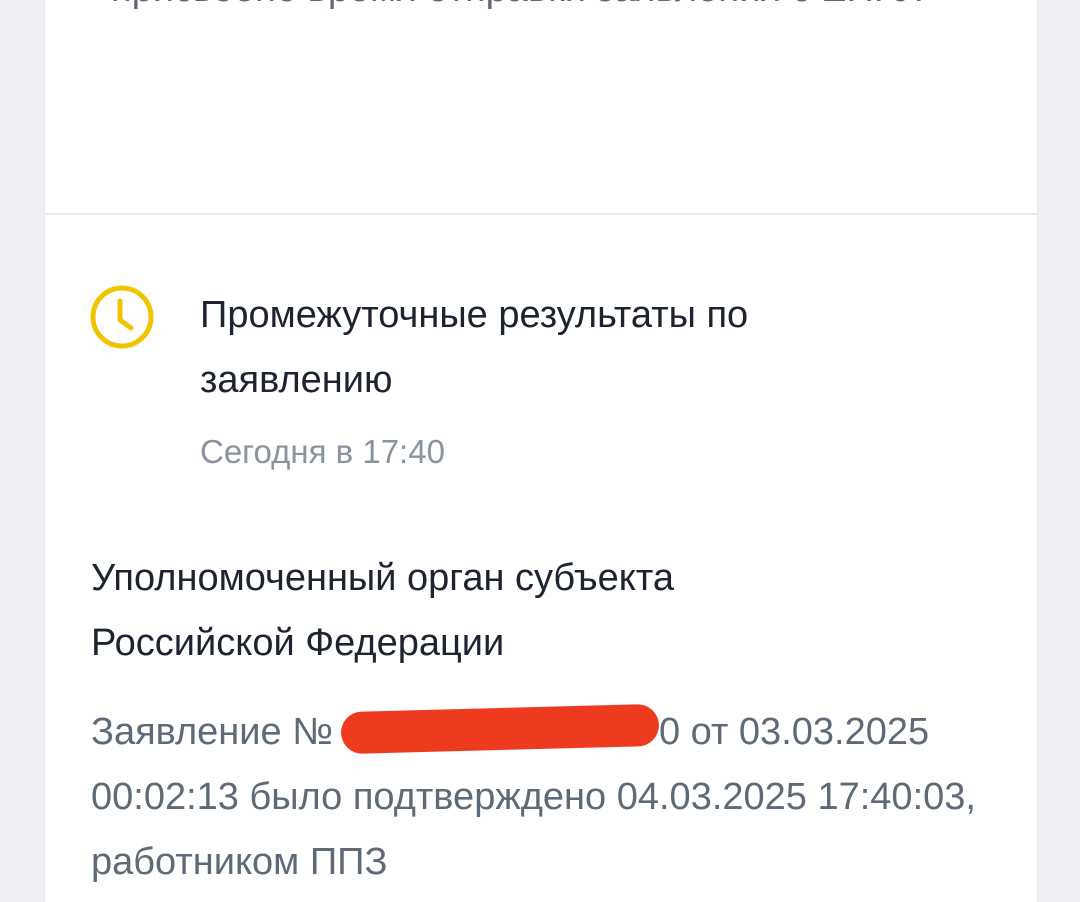 This screenshot has width=1080, height=902. I want to click on event-title: Промежуточные результаты по заявлению, so click(474, 347).